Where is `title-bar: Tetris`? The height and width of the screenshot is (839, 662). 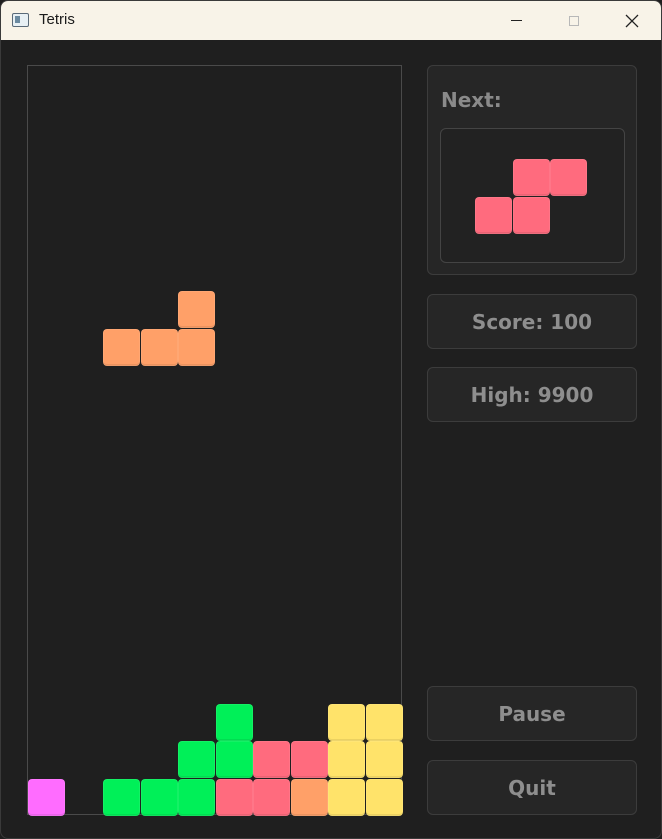
title-bar: Tetris is located at coordinates (331, 20).